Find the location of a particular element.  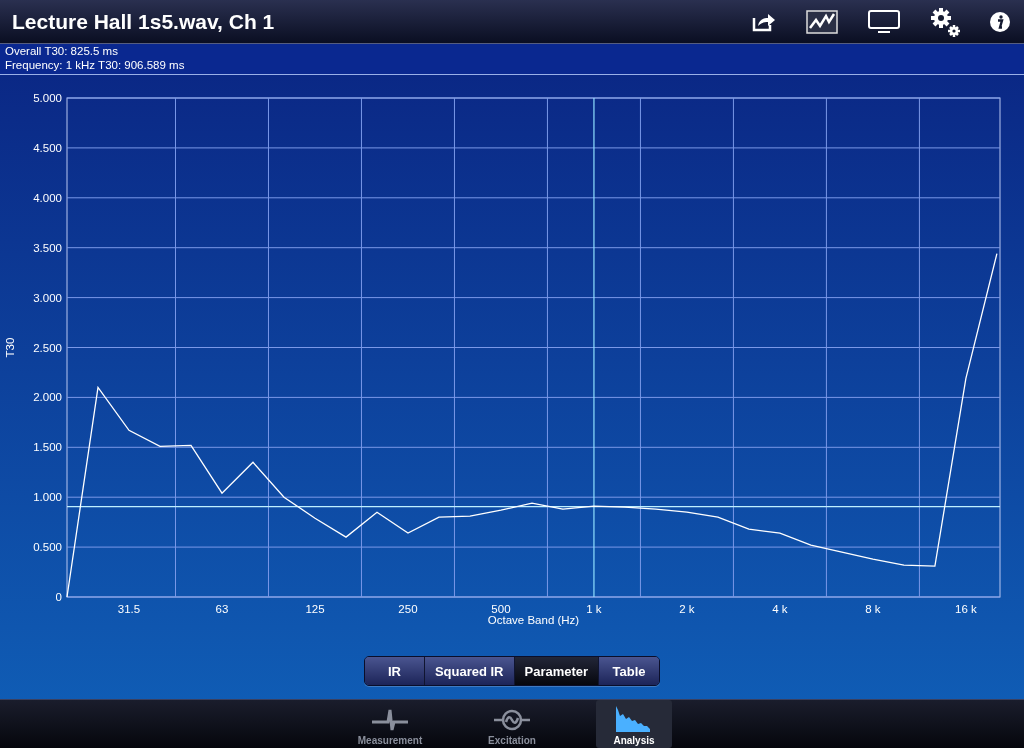

pulse-icon is located at coordinates (390, 720).